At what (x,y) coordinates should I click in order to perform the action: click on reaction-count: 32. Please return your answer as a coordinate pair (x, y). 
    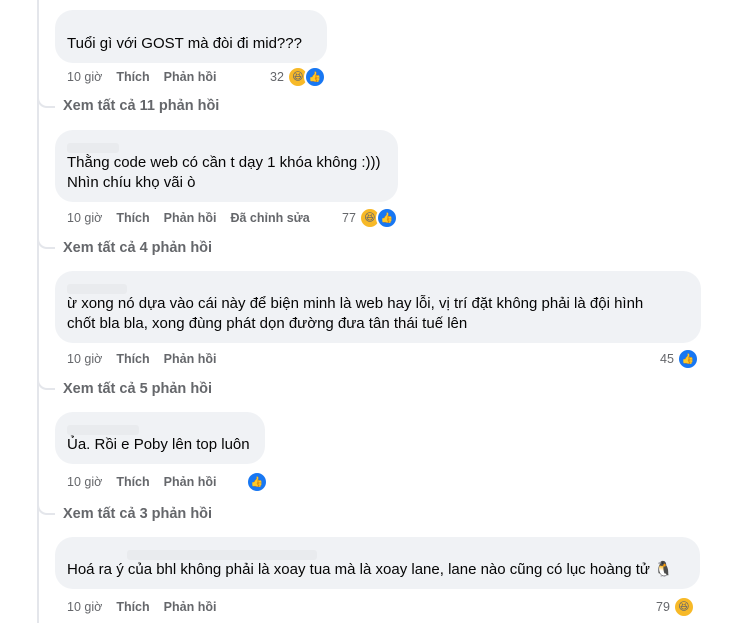
    Looking at the image, I should click on (277, 77).